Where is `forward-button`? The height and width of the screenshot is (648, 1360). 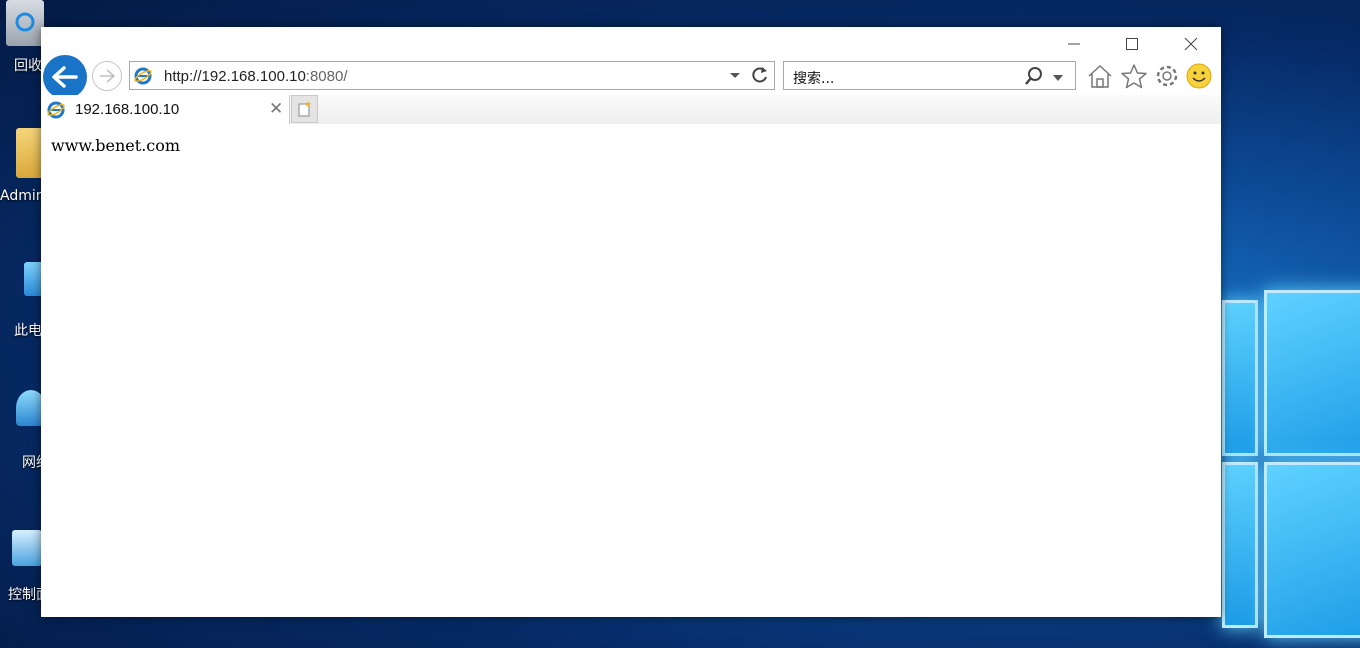
forward-button is located at coordinates (107, 76).